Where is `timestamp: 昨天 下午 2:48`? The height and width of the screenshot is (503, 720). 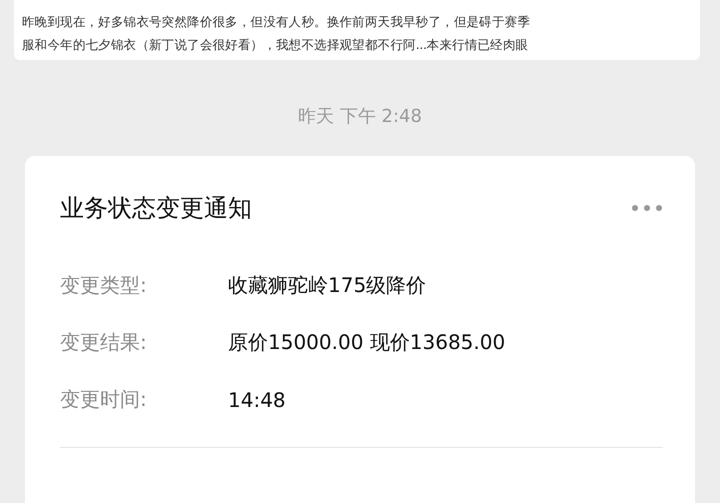
timestamp: 昨天 下午 2:48 is located at coordinates (360, 116).